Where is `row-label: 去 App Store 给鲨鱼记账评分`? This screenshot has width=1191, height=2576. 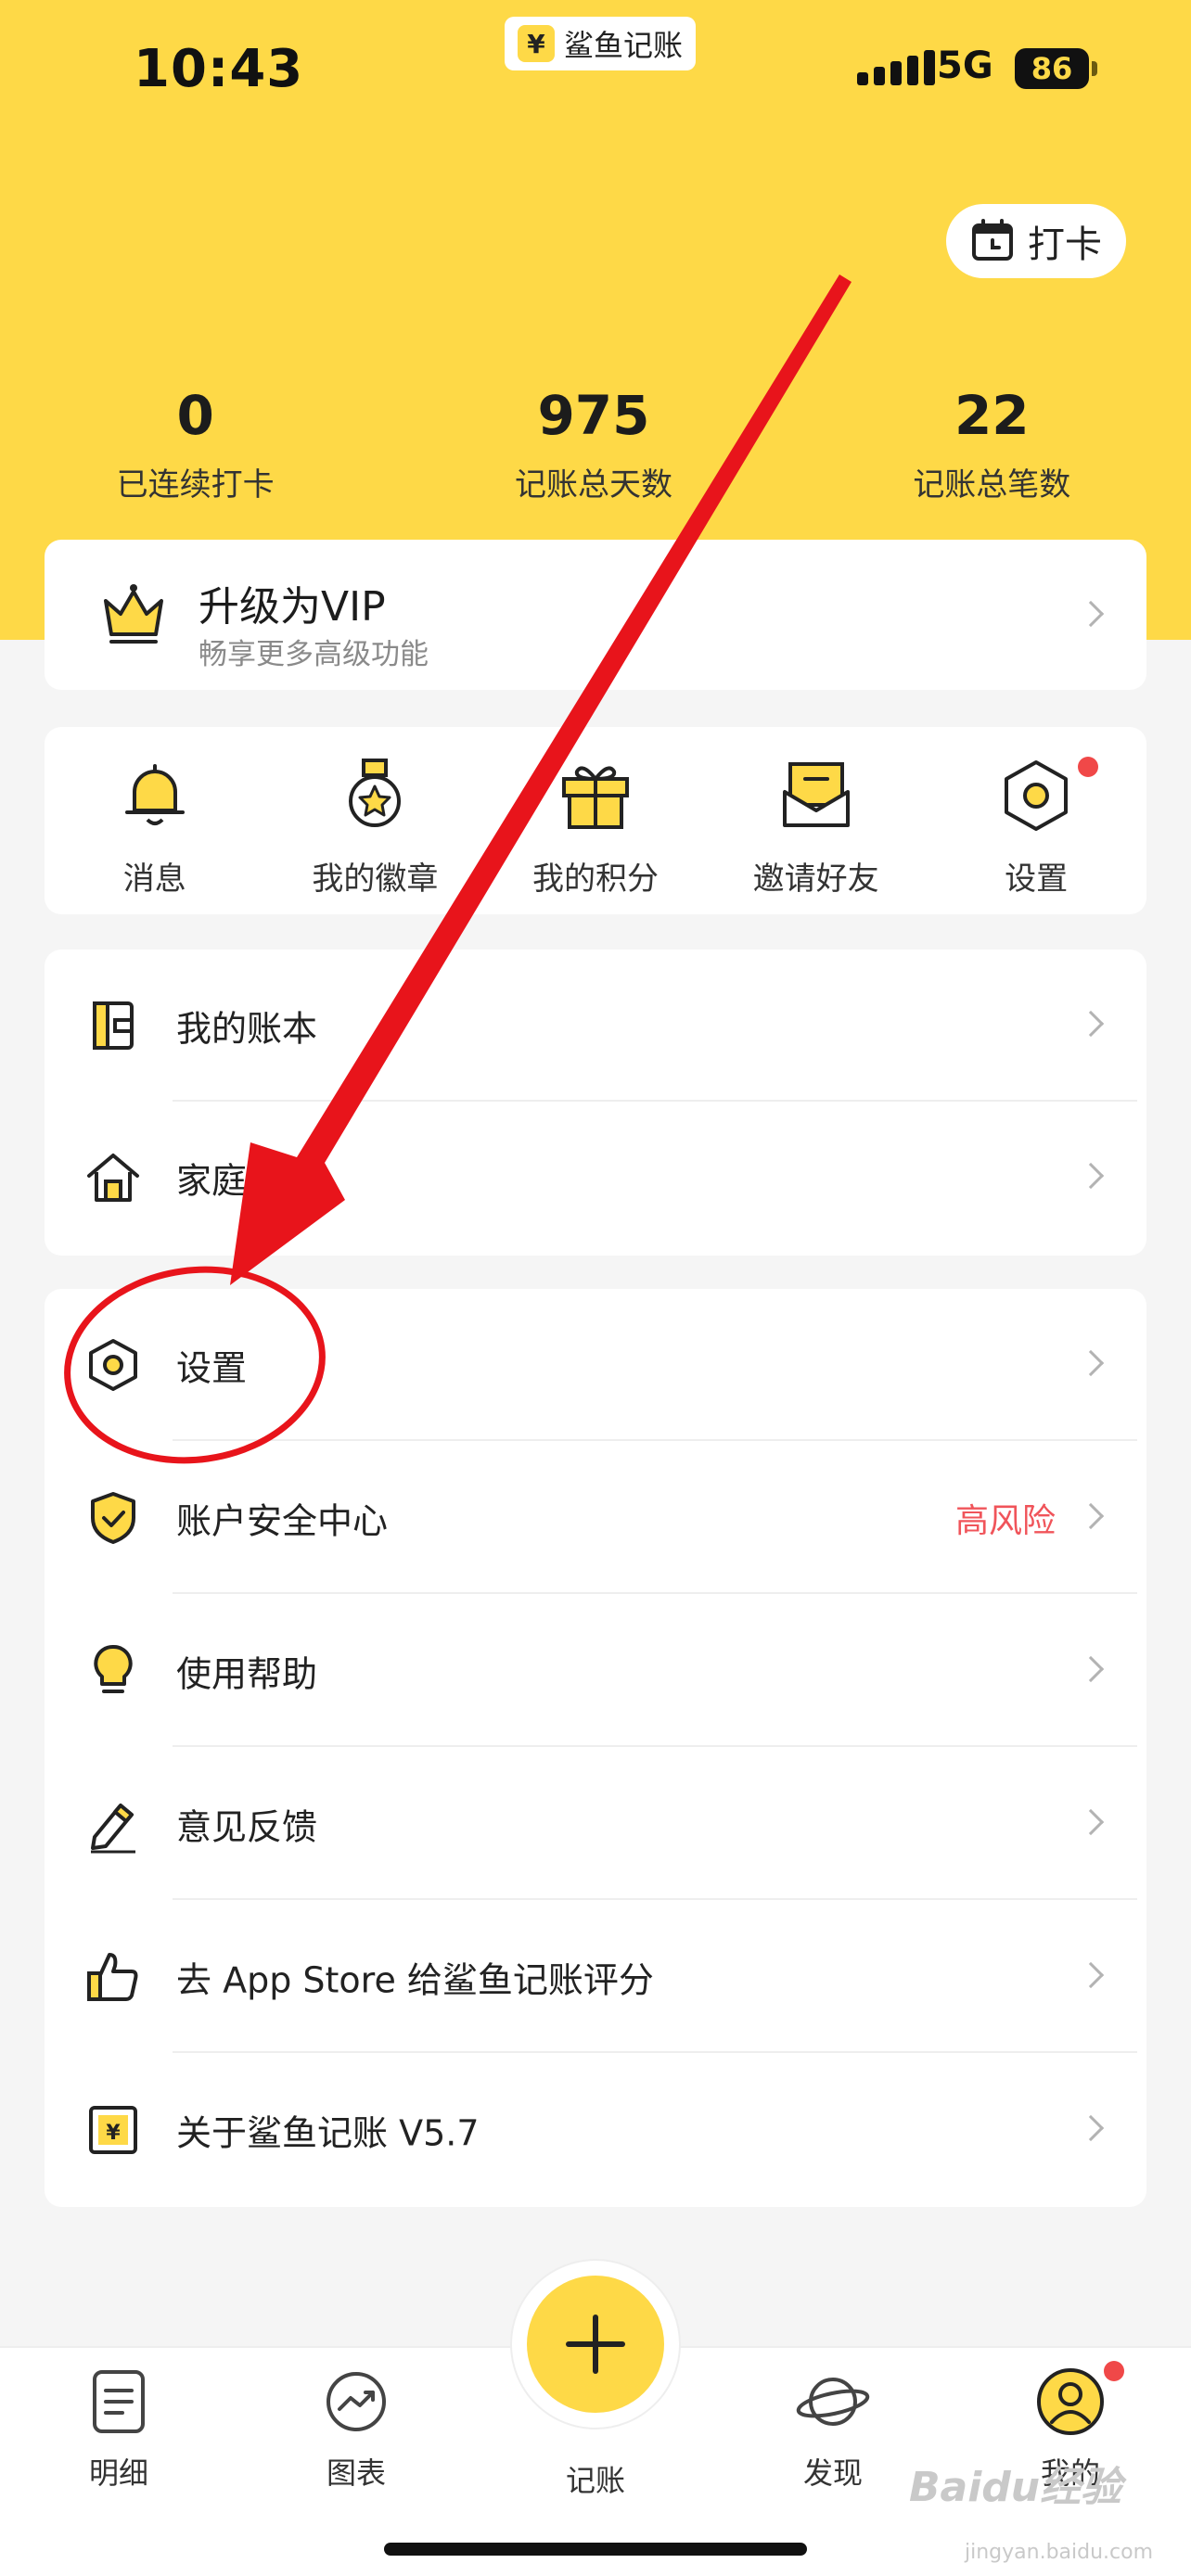
row-label: 去 App Store 给鲨鱼记账评分 is located at coordinates (415, 1980).